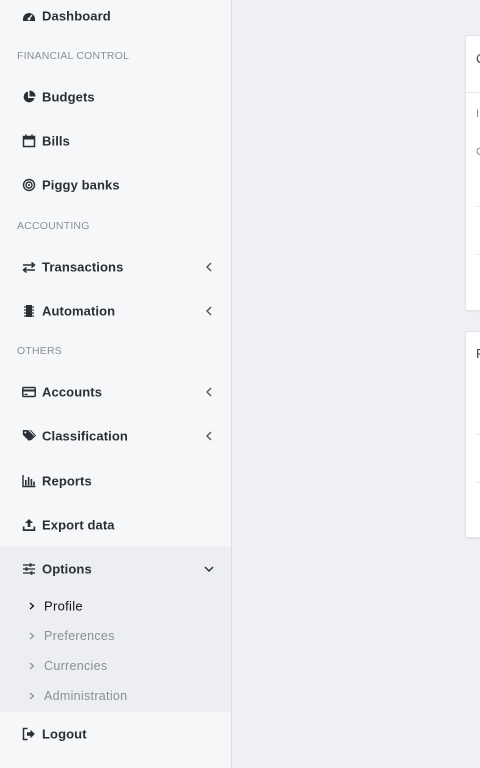 This screenshot has height=768, width=480. What do you see at coordinates (76, 666) in the screenshot?
I see `submenu-item-currencies-label: Currencies` at bounding box center [76, 666].